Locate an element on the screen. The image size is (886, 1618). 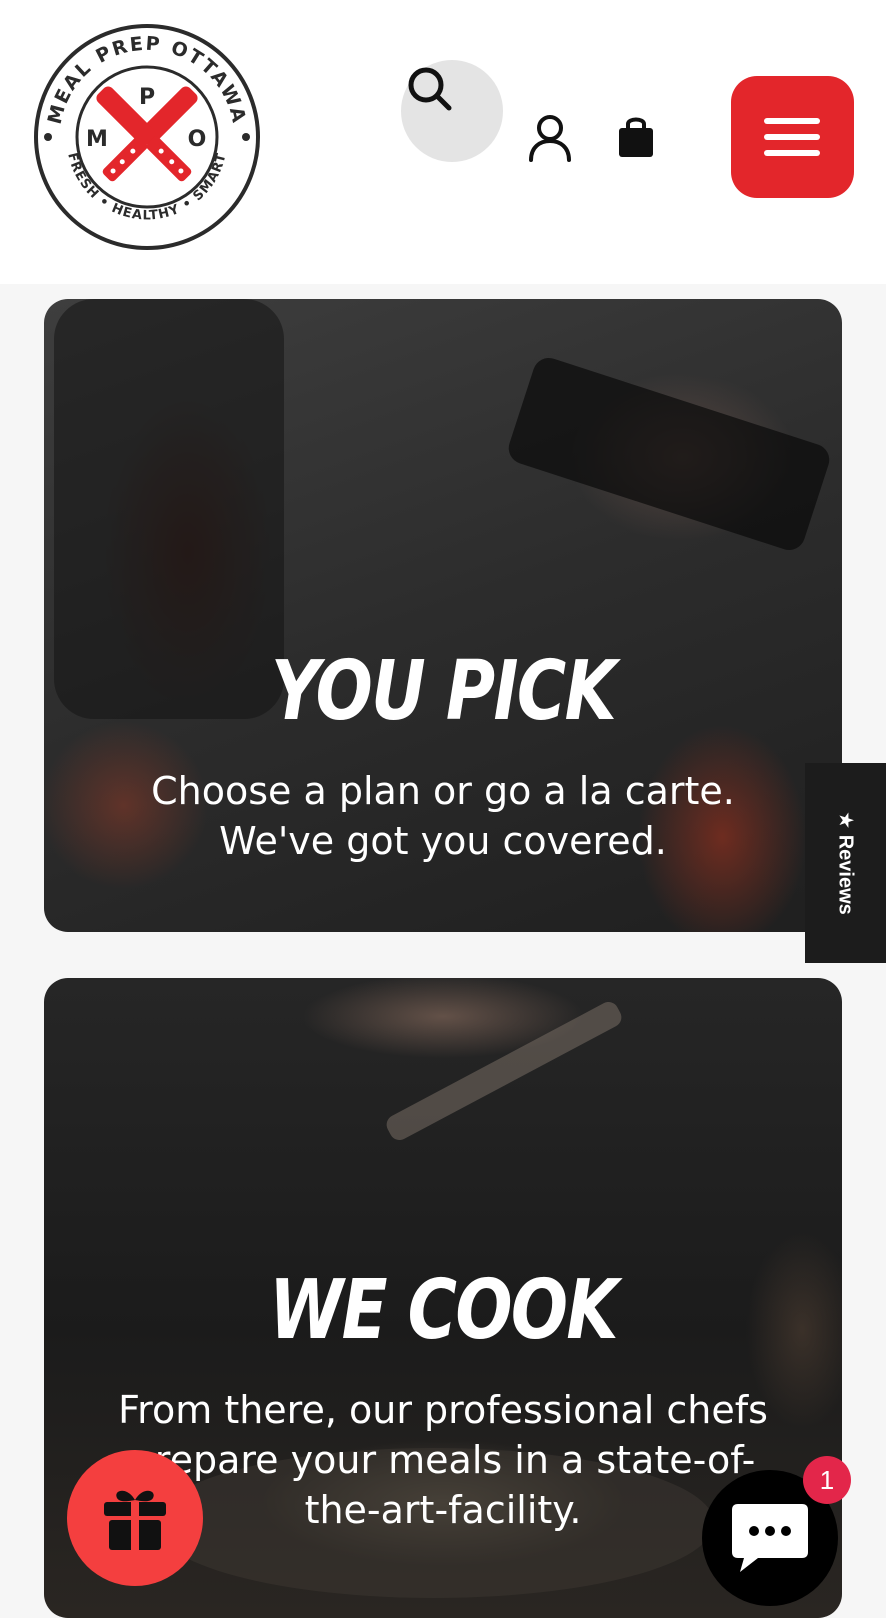
reviews-tab-label: ★ Reviews is located at coordinates (845, 863).